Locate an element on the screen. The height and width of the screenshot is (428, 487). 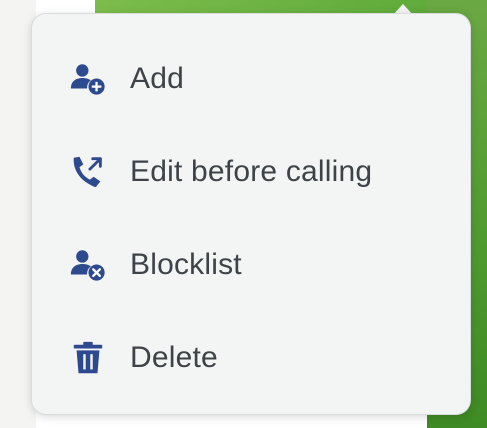
menu-item-label: Blocklist is located at coordinates (186, 264).